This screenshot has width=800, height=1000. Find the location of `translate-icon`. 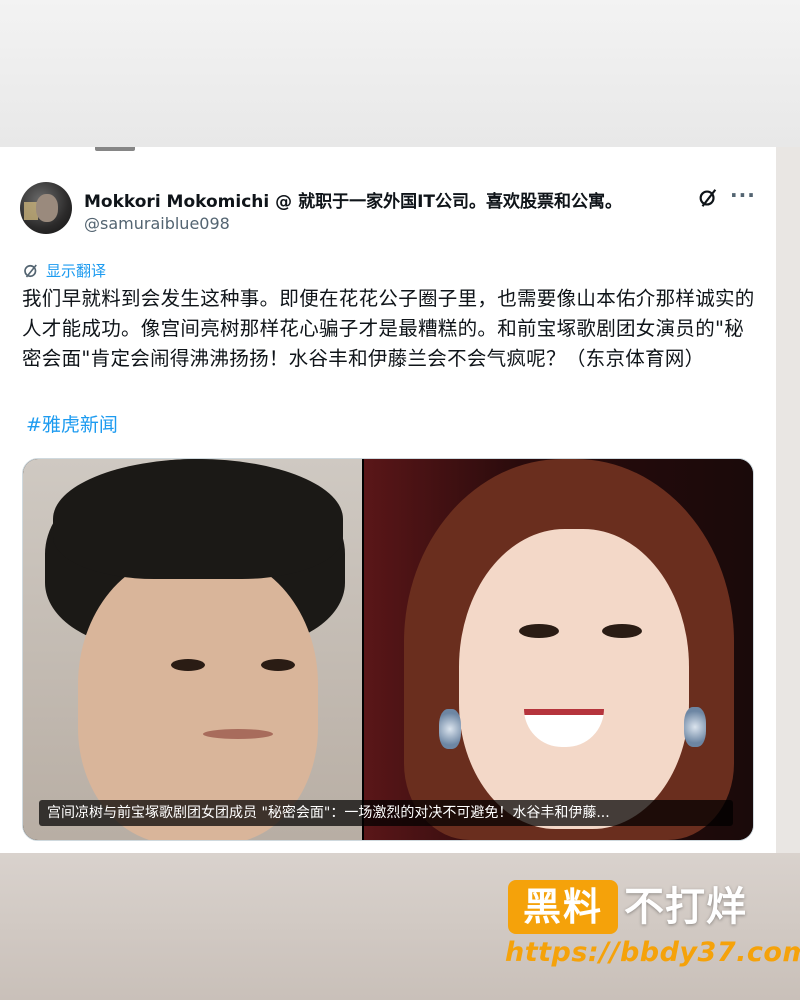

translate-icon is located at coordinates (30, 270).